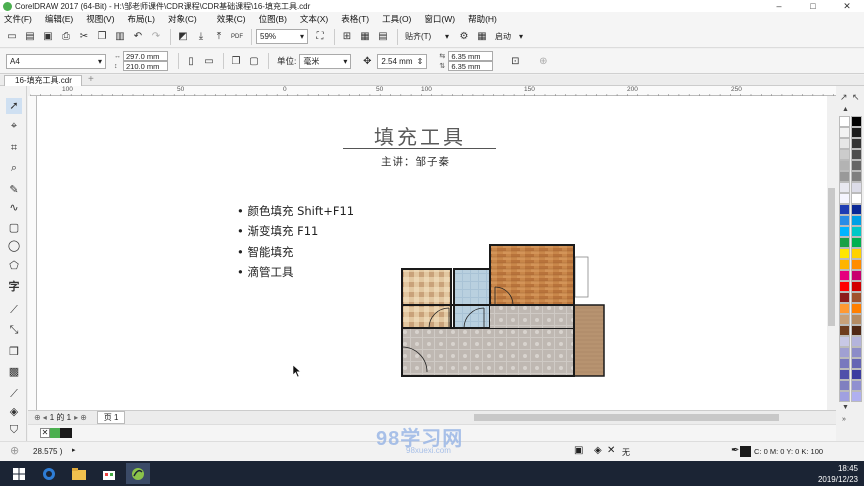  Describe the element at coordinates (482, 37) in the screenshot. I see `application-launcher-icon: ▦` at that location.